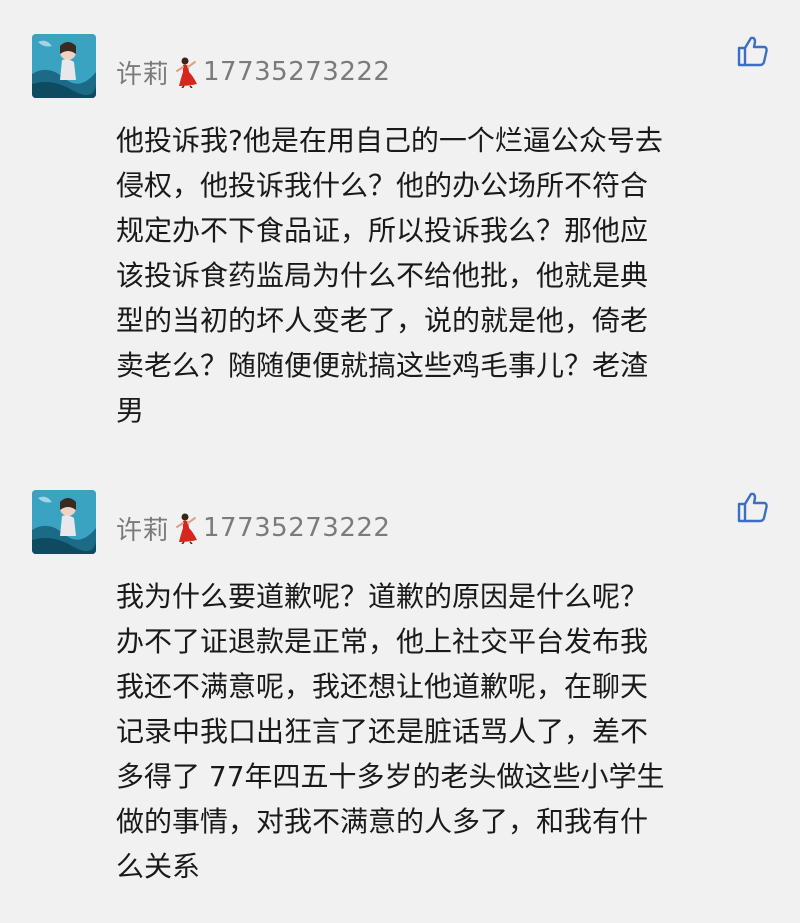  Describe the element at coordinates (382, 821) in the screenshot. I see `comment-line: 做的事情，对我不满意的人多了，和我有什` at that location.